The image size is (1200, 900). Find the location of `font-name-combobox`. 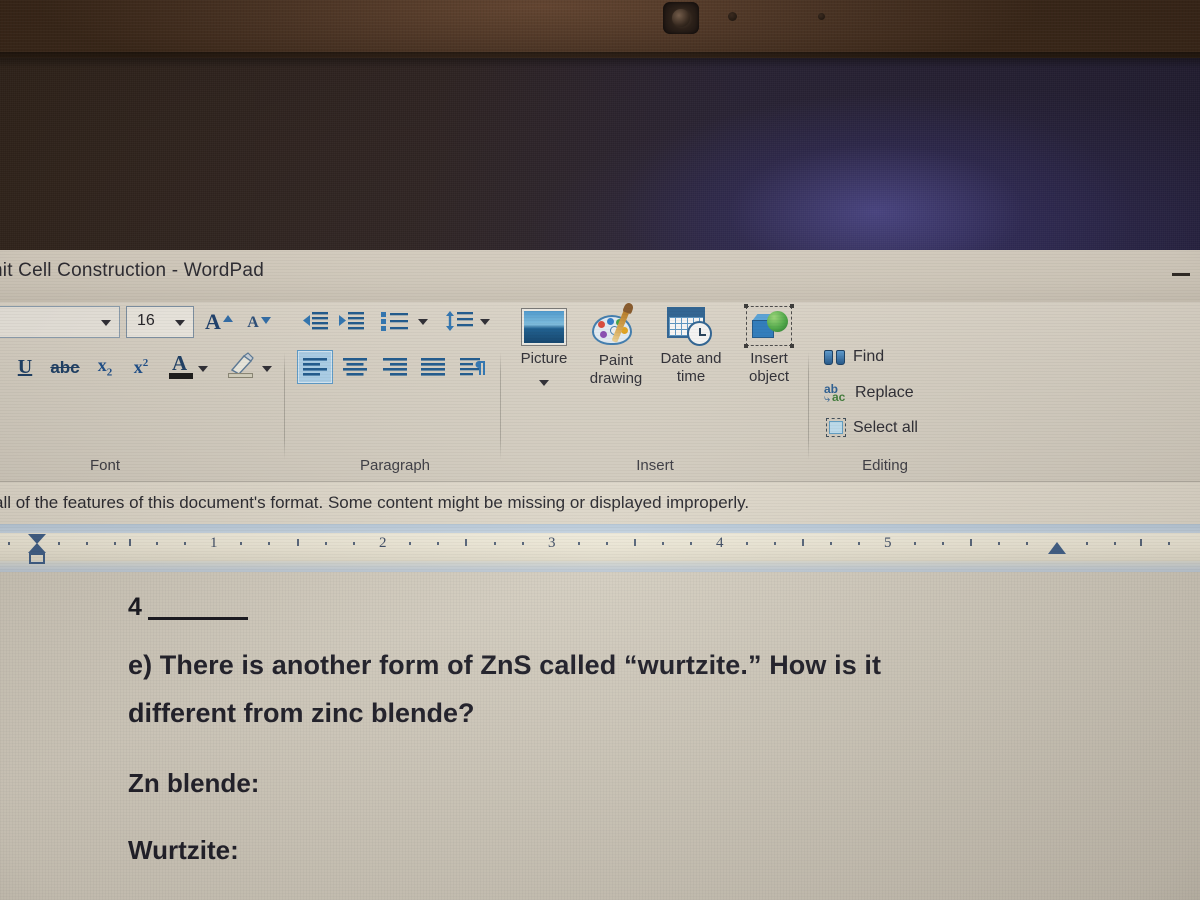

font-name-combobox is located at coordinates (60, 322).